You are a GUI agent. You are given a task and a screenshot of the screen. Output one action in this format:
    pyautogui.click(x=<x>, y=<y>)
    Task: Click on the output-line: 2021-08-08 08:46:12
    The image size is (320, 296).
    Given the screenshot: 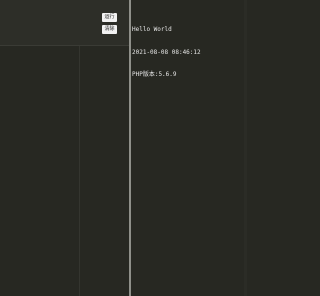 What is the action you would take?
    pyautogui.click(x=166, y=52)
    